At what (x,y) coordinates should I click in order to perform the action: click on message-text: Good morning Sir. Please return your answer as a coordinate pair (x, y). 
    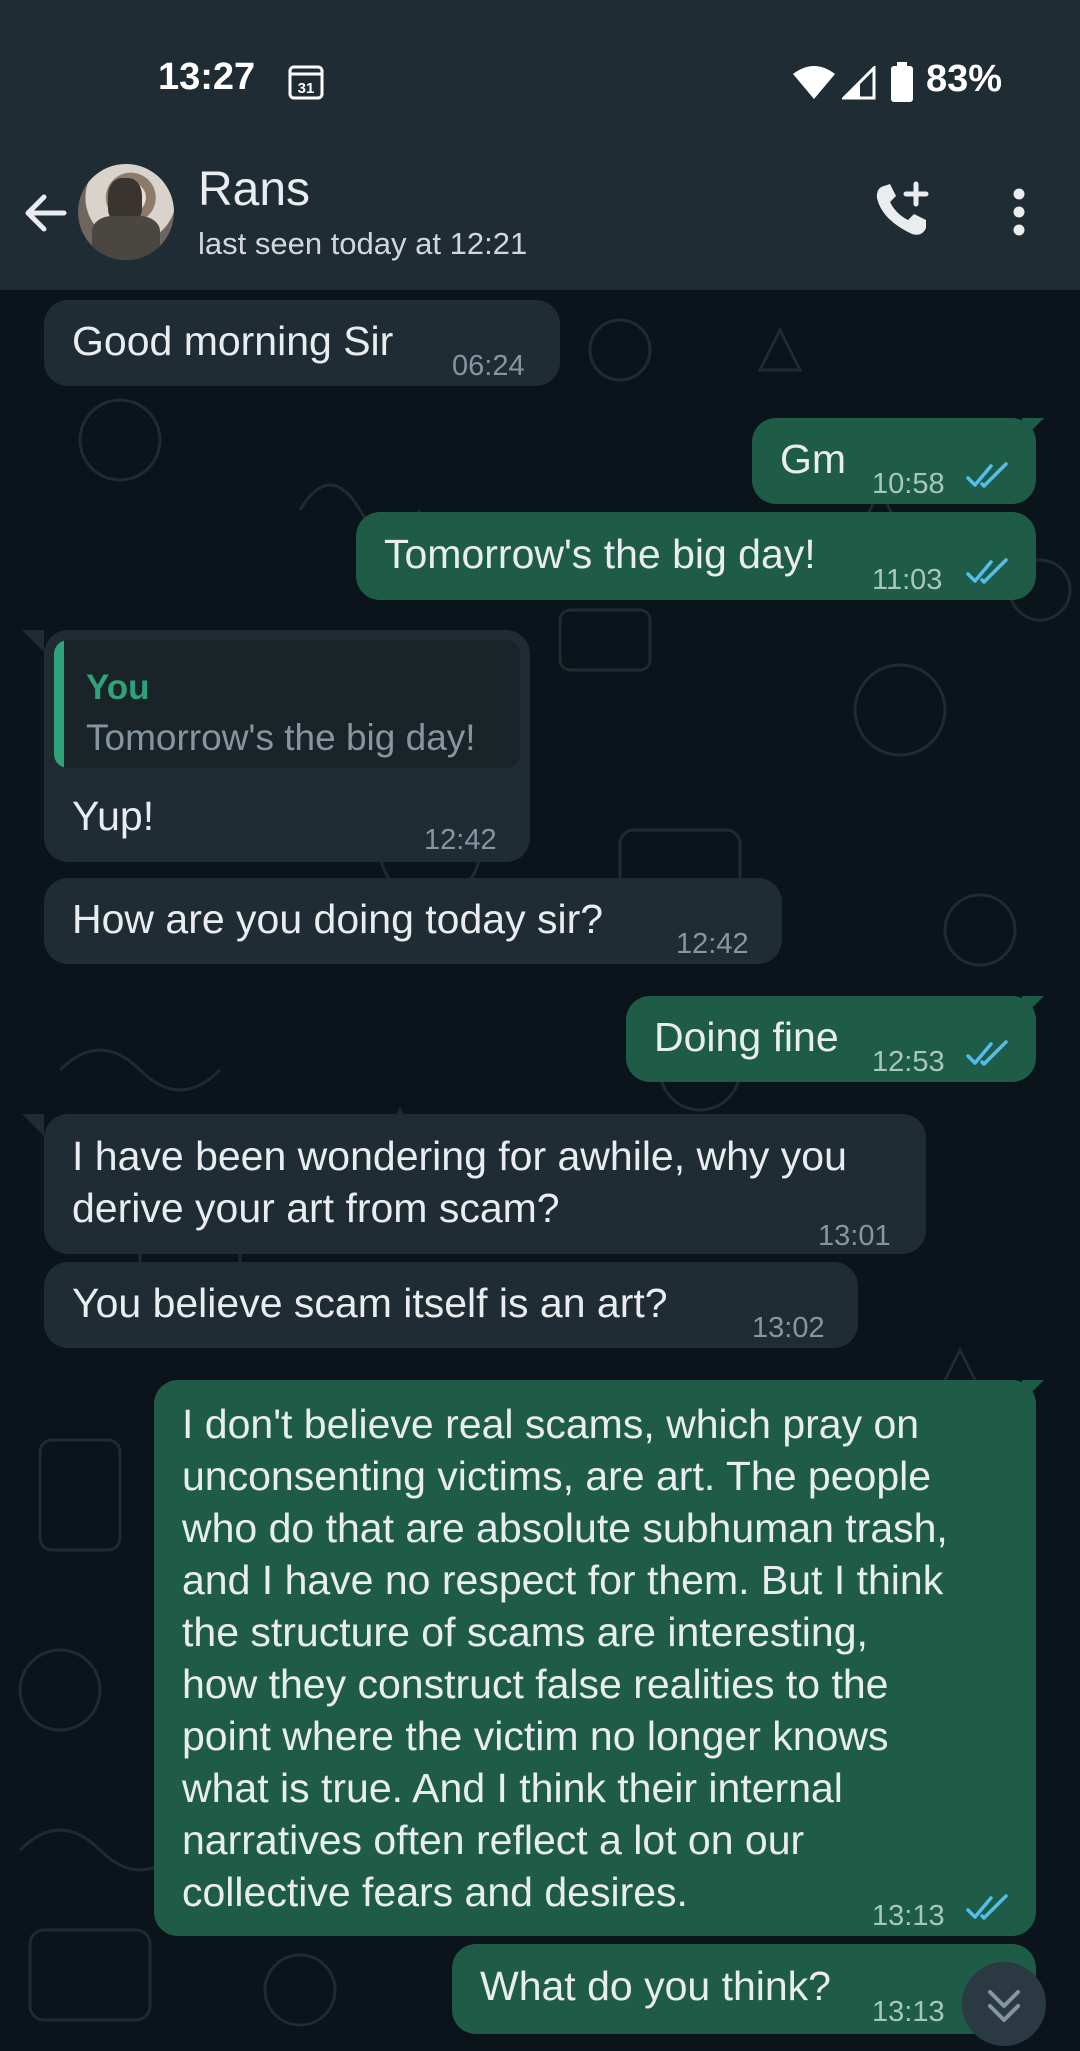
    Looking at the image, I should click on (233, 341).